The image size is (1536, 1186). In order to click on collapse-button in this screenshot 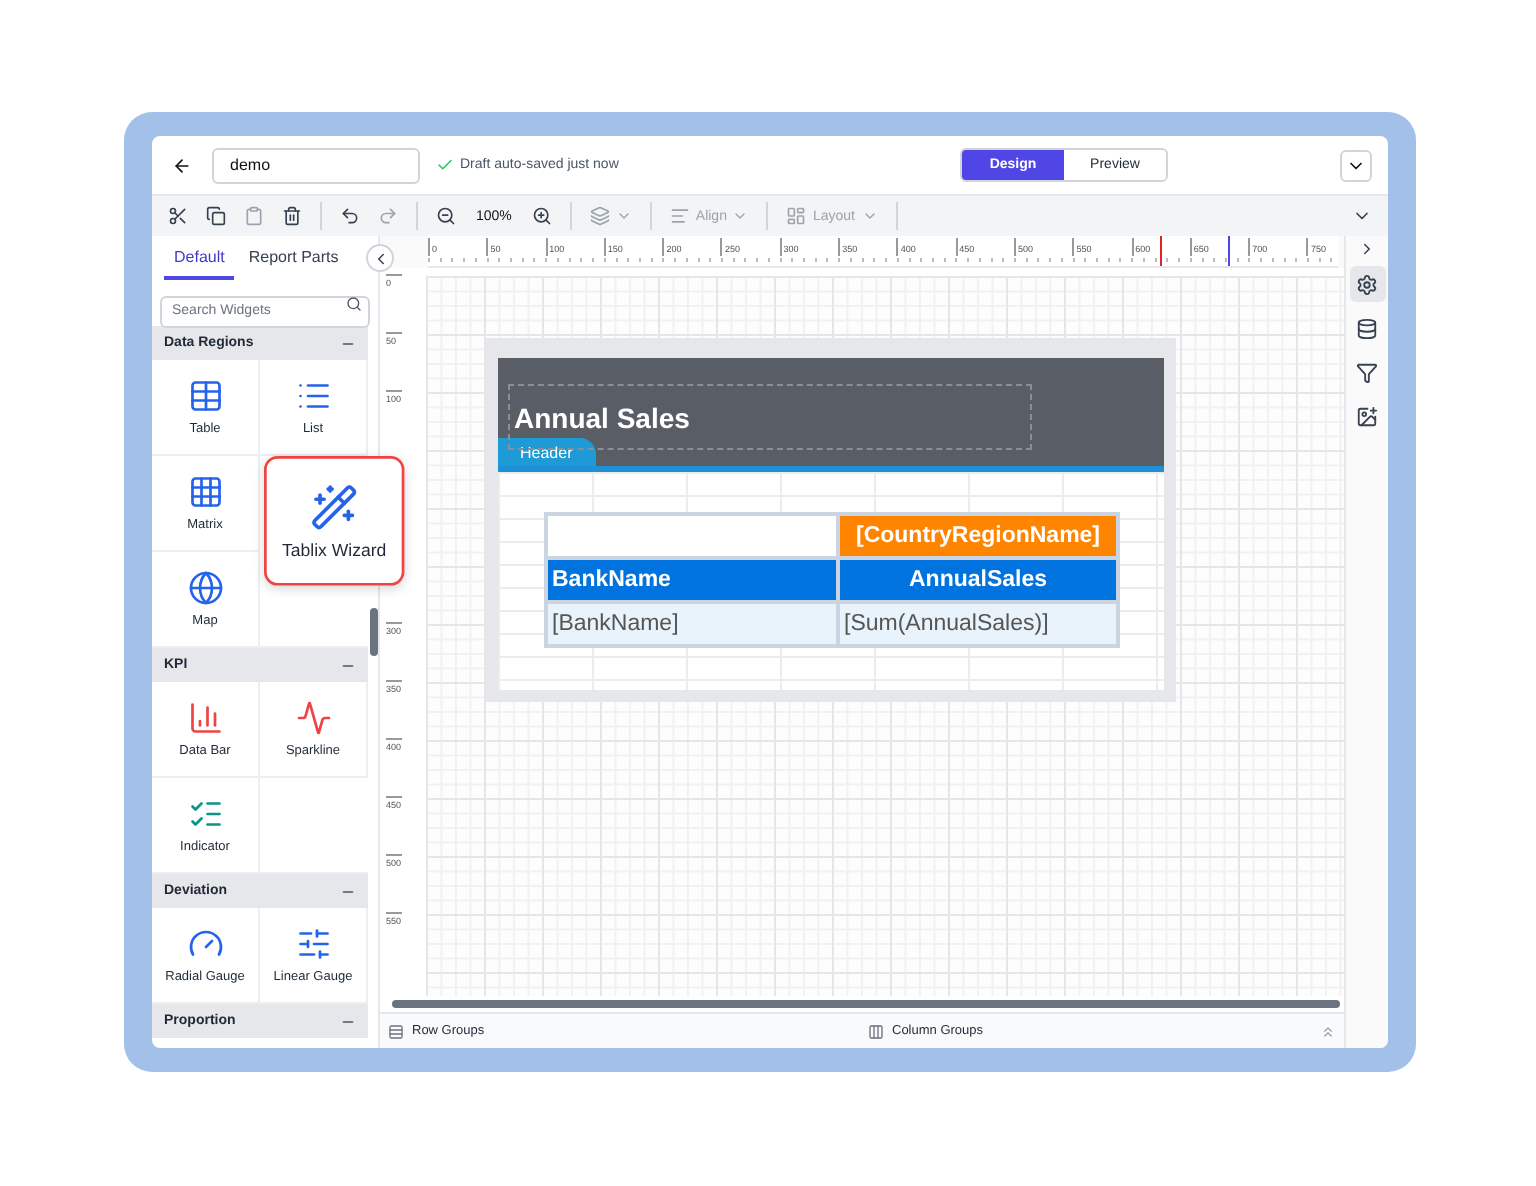, I will do `click(380, 258)`.